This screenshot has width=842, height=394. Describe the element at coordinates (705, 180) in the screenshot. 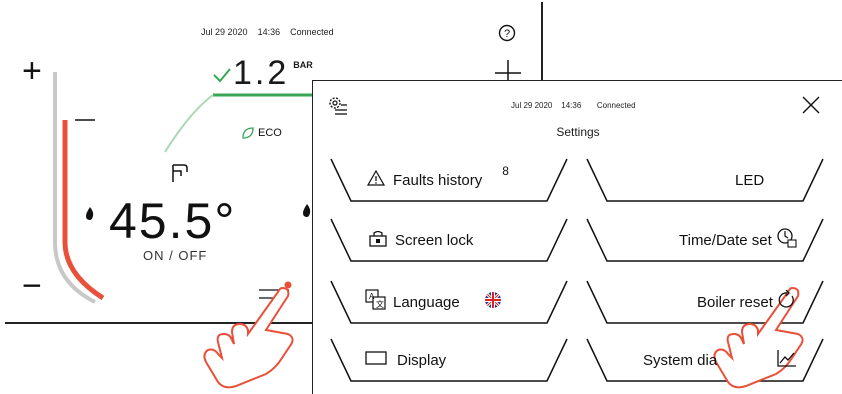

I see `menu-item-led: LED` at that location.